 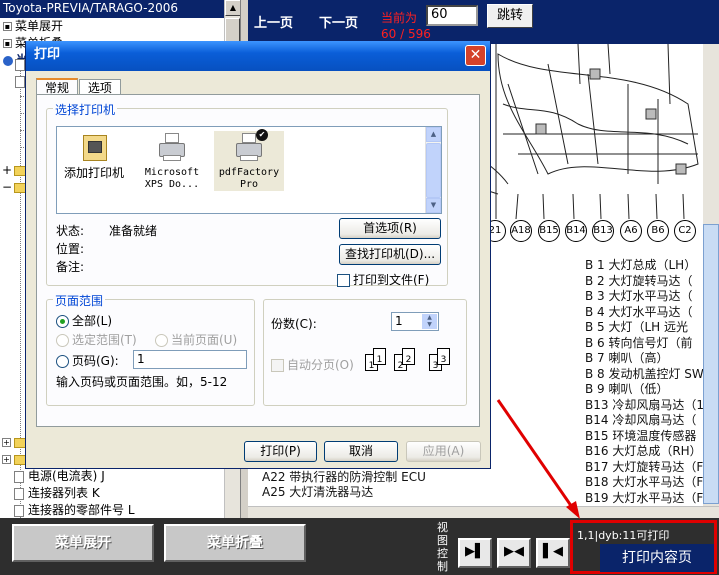 What do you see at coordinates (631, 231) in the screenshot?
I see `connector-label: A6` at bounding box center [631, 231].